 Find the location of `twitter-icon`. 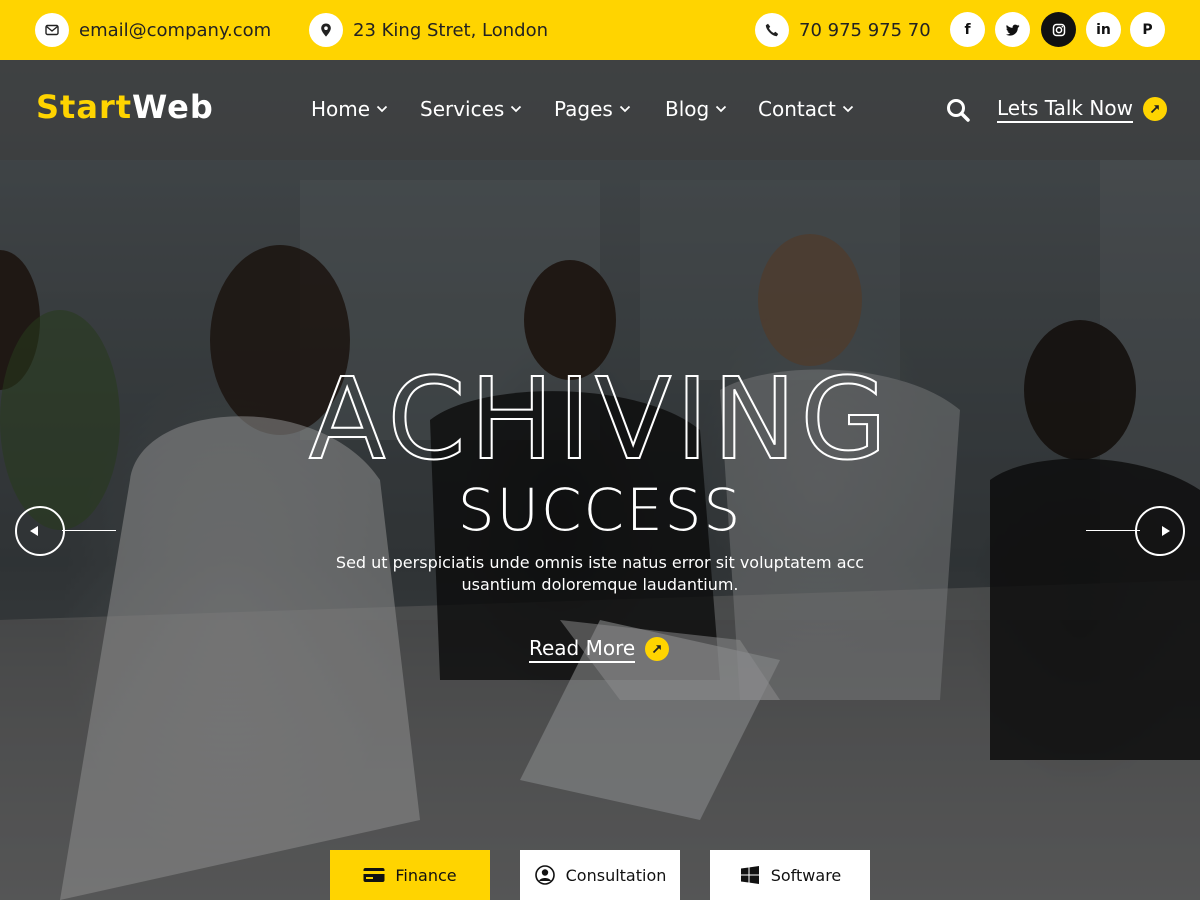

twitter-icon is located at coordinates (1012, 29).